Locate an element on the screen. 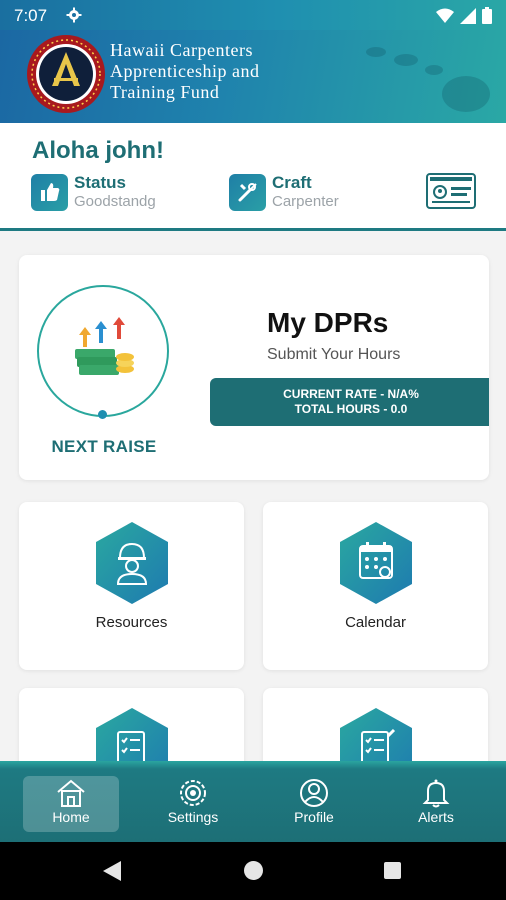  tile-label: Calendar is located at coordinates (375, 622).